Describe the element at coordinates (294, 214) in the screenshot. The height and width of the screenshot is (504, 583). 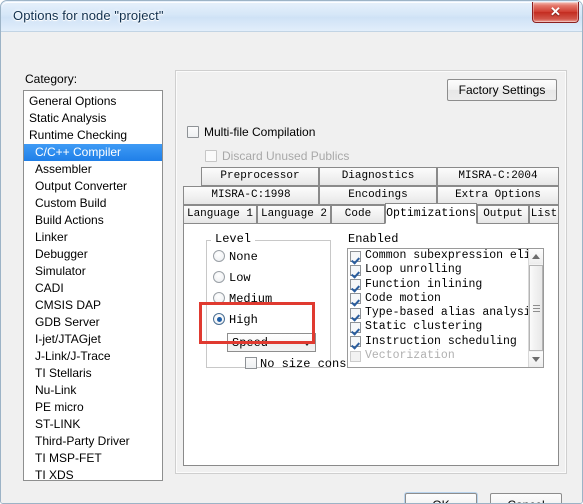
I see `tab-language-2: Language 2` at that location.